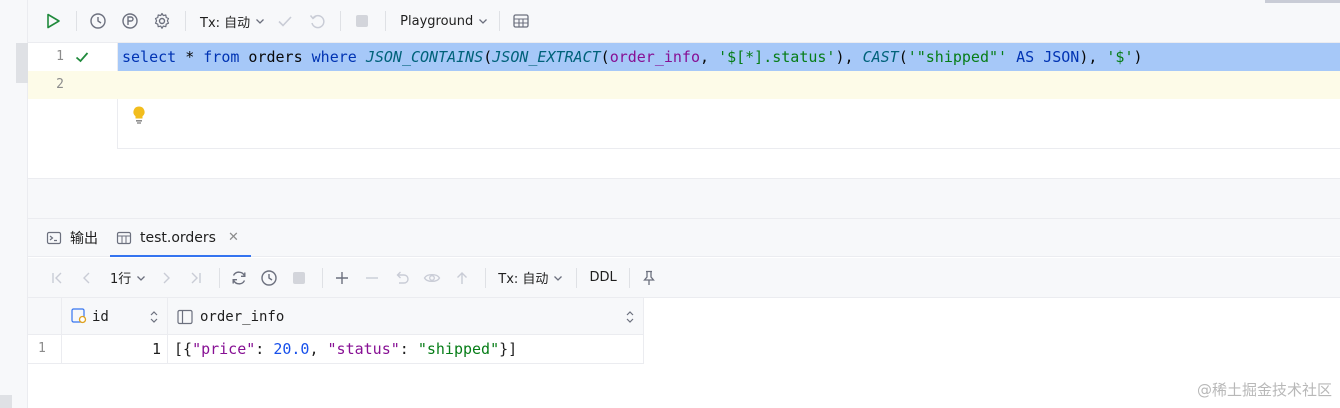 The width and height of the screenshot is (1340, 408). I want to click on gutter-marker, so click(22, 63).